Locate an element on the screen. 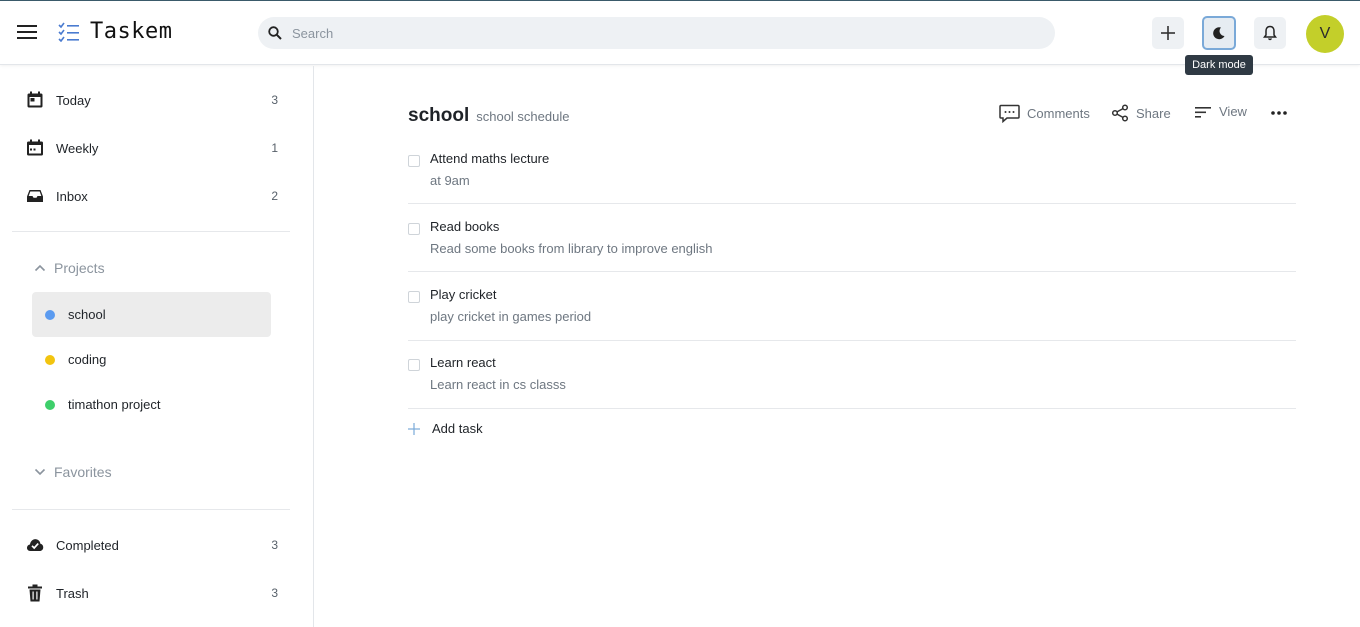 Image resolution: width=1360 pixels, height=627 pixels. sidebar-item-label: Weekly is located at coordinates (77, 148).